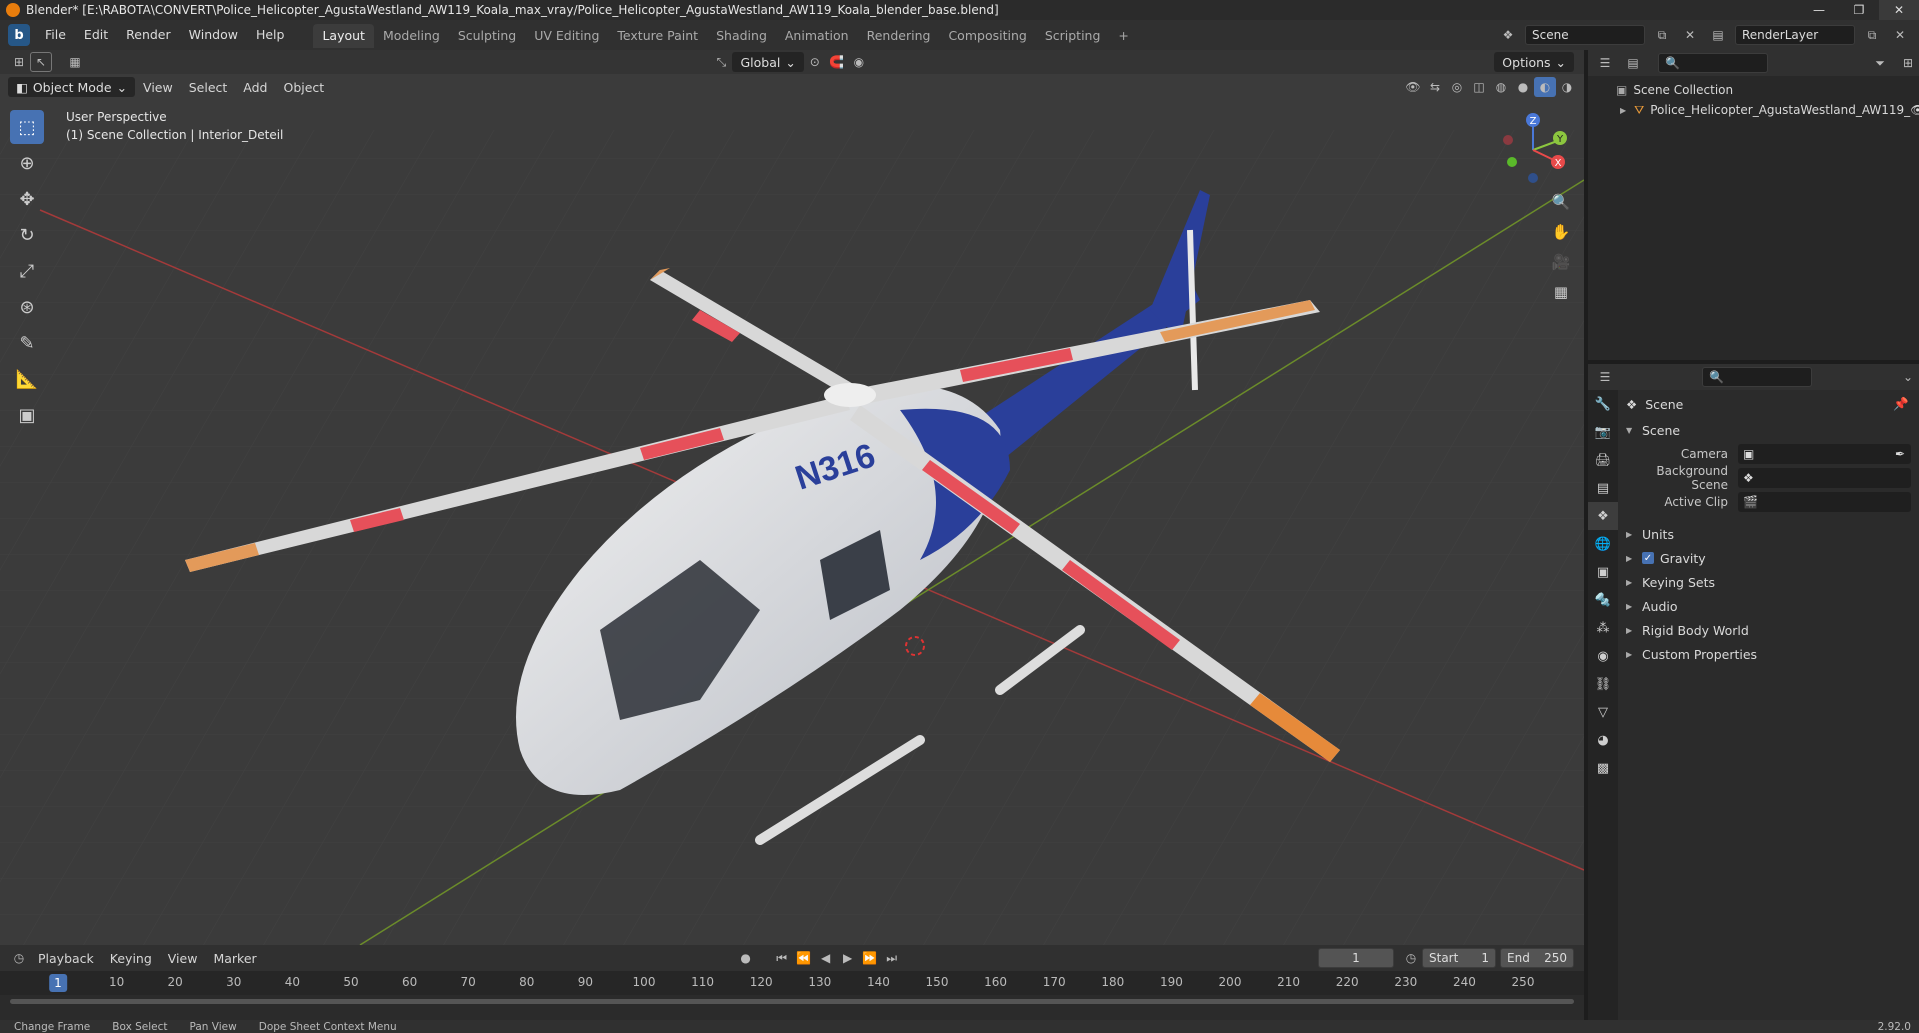 This screenshot has height=1033, width=1919. I want to click on display-mode-icon: ▤, so click(1633, 63).